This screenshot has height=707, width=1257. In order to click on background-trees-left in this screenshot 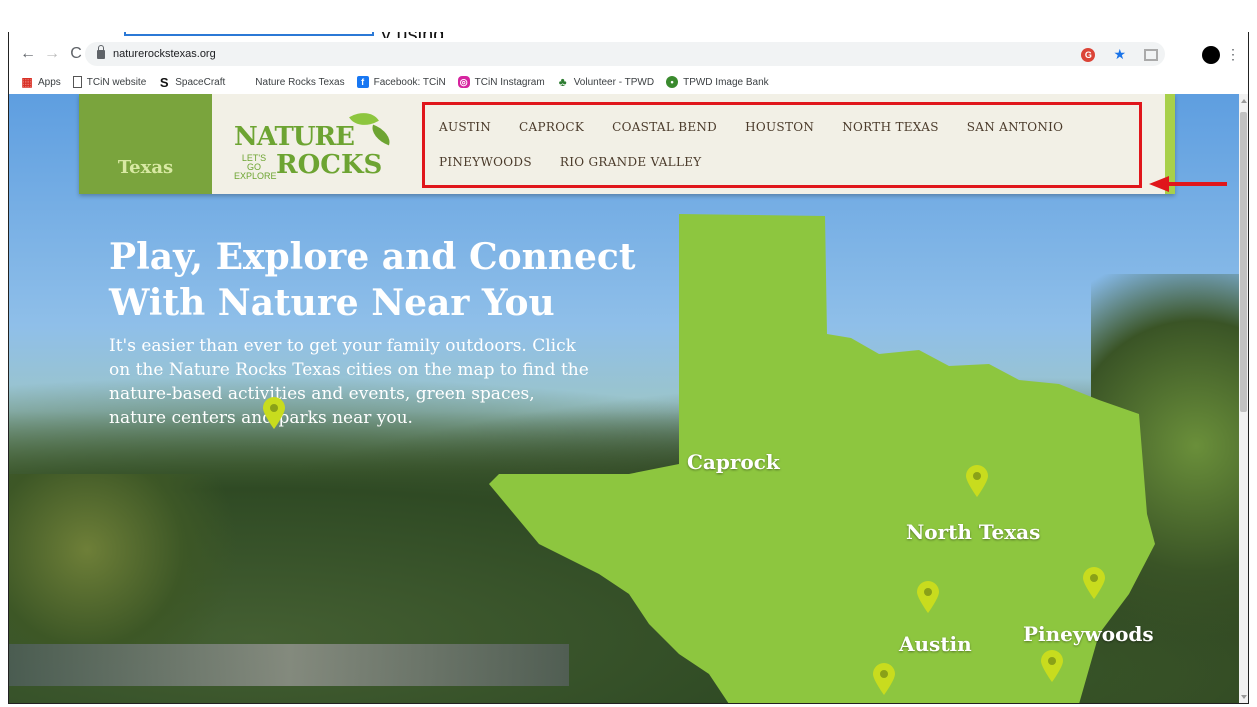, I will do `click(139, 569)`.